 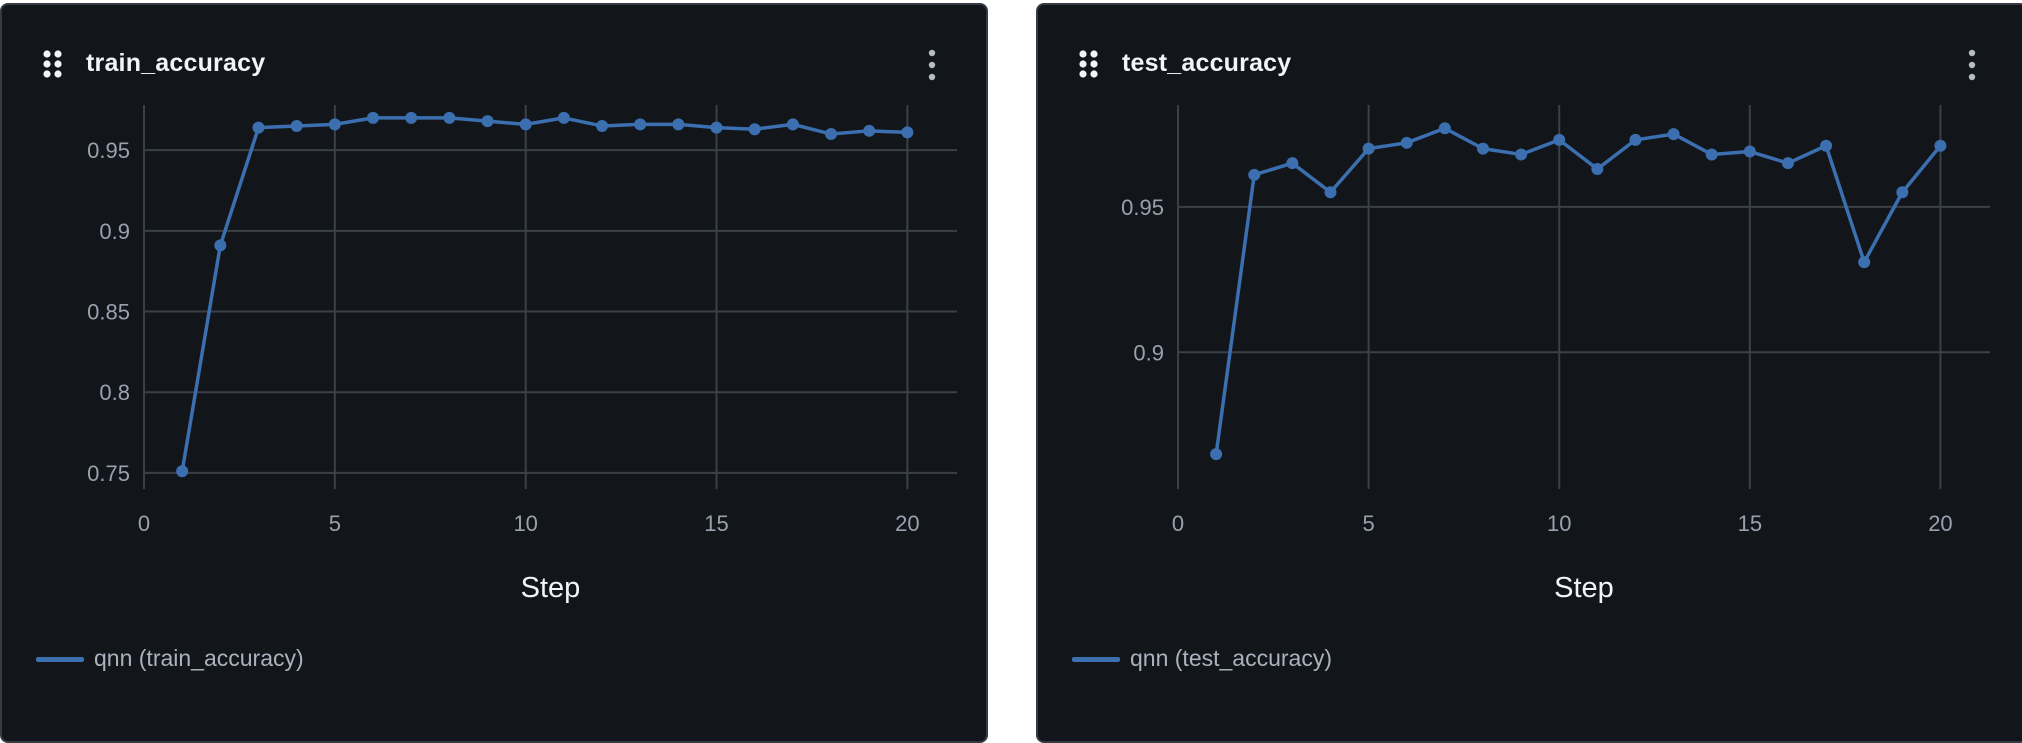 What do you see at coordinates (1532, 65) in the screenshot?
I see `card-header: test_accuracy` at bounding box center [1532, 65].